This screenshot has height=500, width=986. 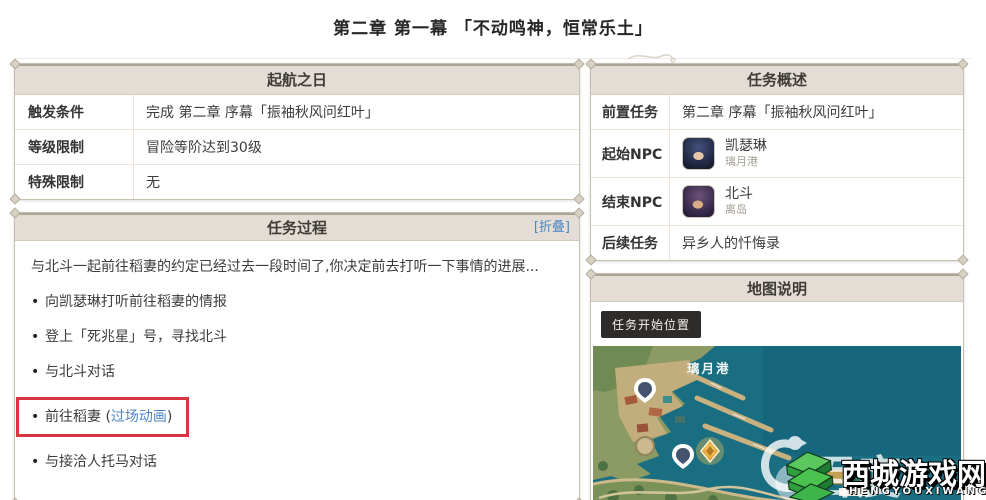 I want to click on npc-text: 北斗 离岛, so click(x=739, y=201).